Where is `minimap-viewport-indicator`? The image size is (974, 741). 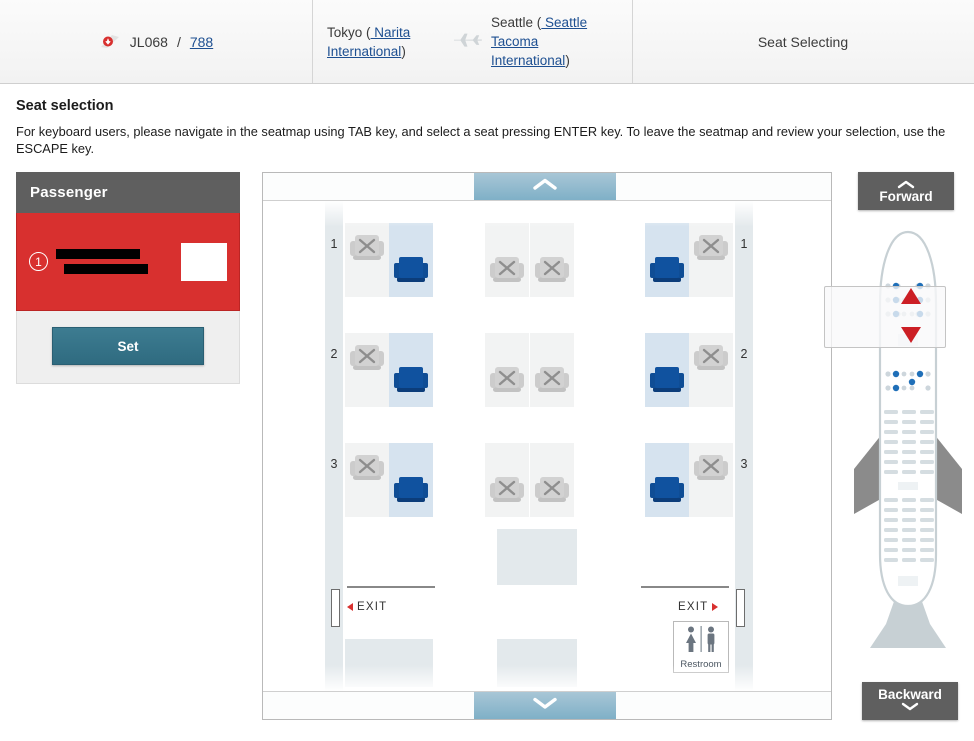
minimap-viewport-indicator is located at coordinates (885, 317).